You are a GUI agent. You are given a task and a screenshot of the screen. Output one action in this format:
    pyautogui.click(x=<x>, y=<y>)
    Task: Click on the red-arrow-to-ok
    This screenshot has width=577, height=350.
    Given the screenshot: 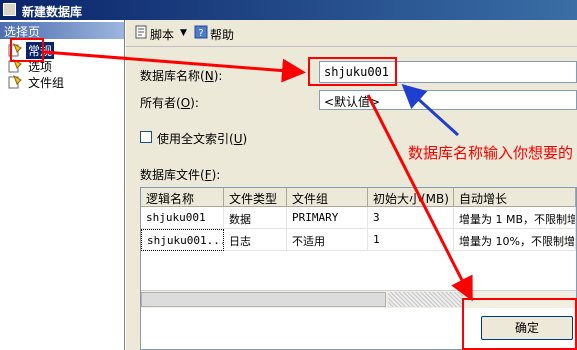 What is the action you would take?
    pyautogui.click(x=419, y=198)
    